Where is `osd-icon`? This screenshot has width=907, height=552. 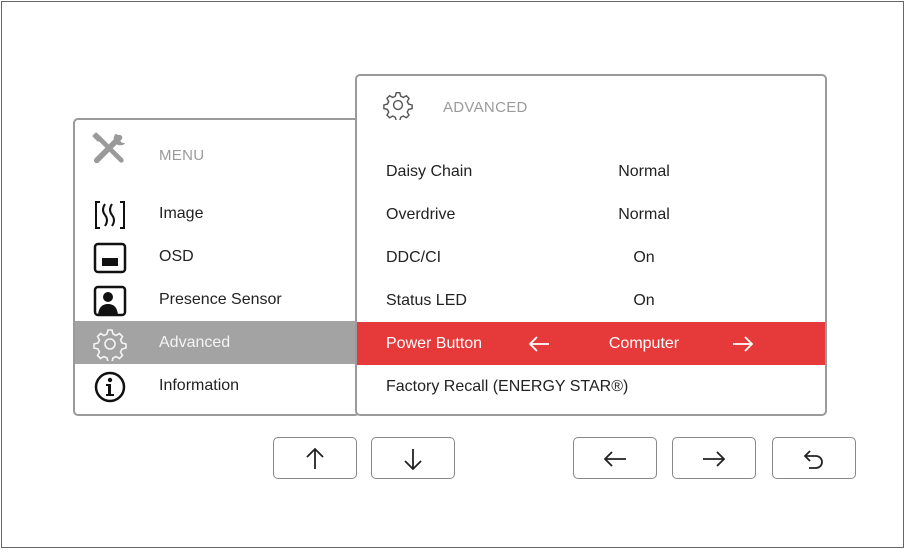 osd-icon is located at coordinates (110, 258).